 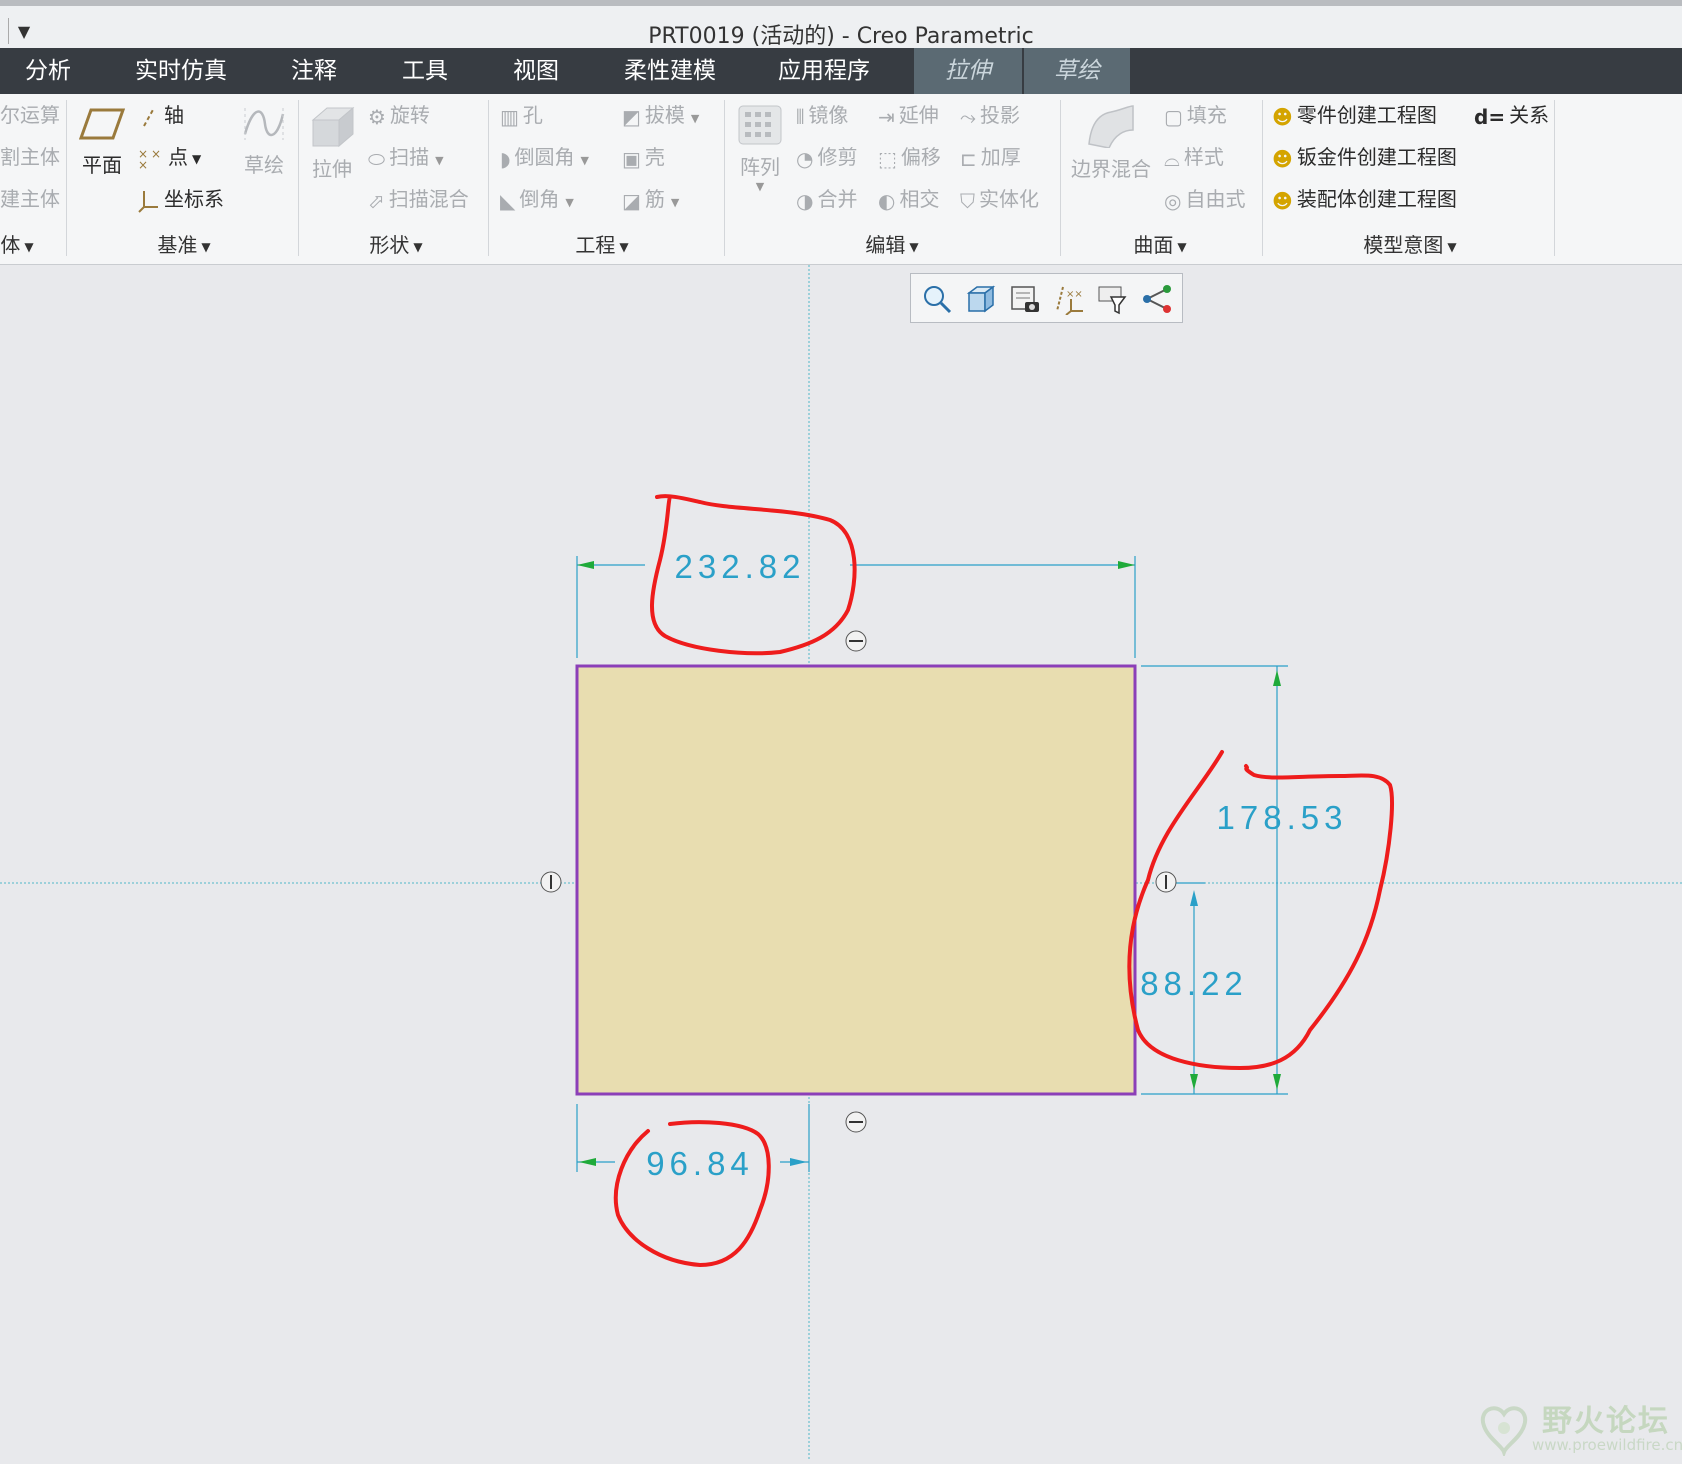 What do you see at coordinates (1606, 1421) in the screenshot?
I see `watermark-title: 野火论坛` at bounding box center [1606, 1421].